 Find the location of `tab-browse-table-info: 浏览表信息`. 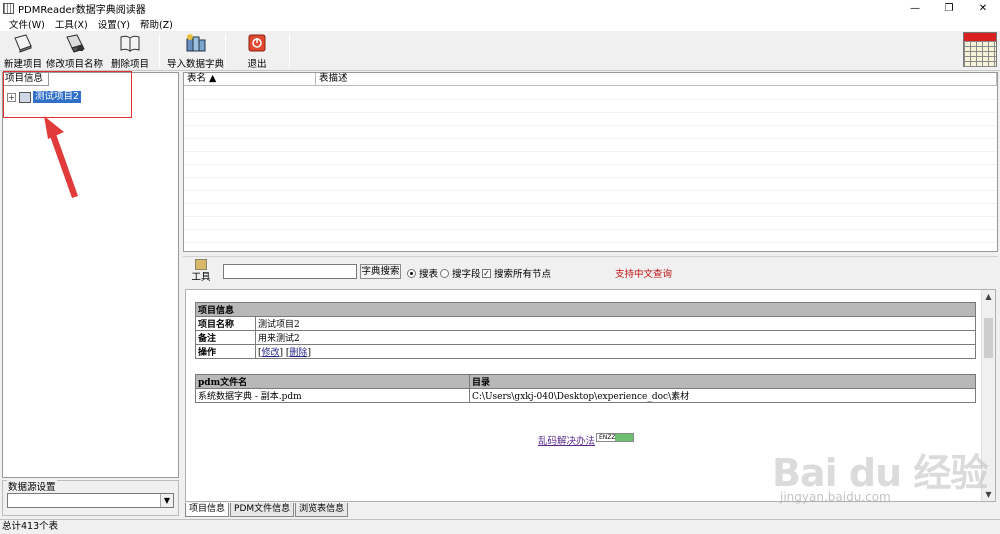

tab-browse-table-info: 浏览表信息 is located at coordinates (322, 510).